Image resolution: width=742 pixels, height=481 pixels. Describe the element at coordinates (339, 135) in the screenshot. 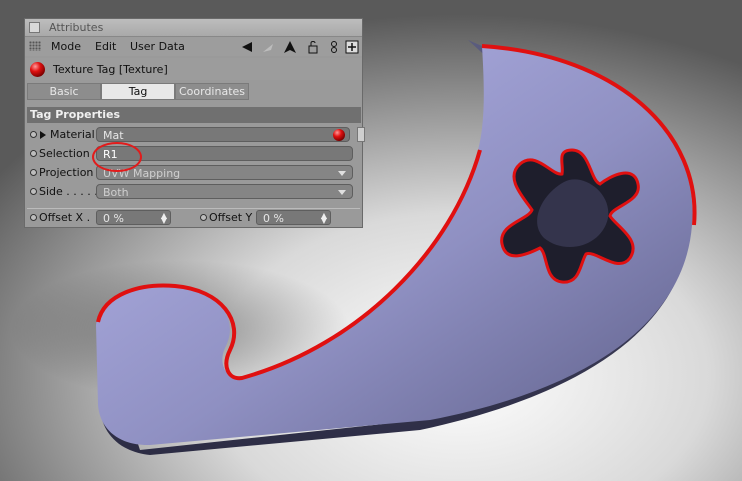

I see `material-preview-icon` at that location.